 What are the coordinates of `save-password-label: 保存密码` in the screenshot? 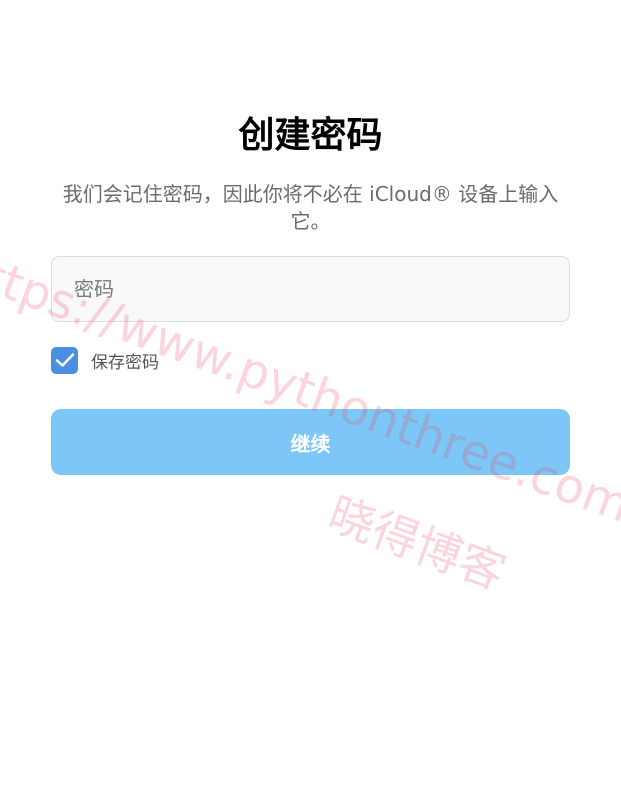 It's located at (125, 362).